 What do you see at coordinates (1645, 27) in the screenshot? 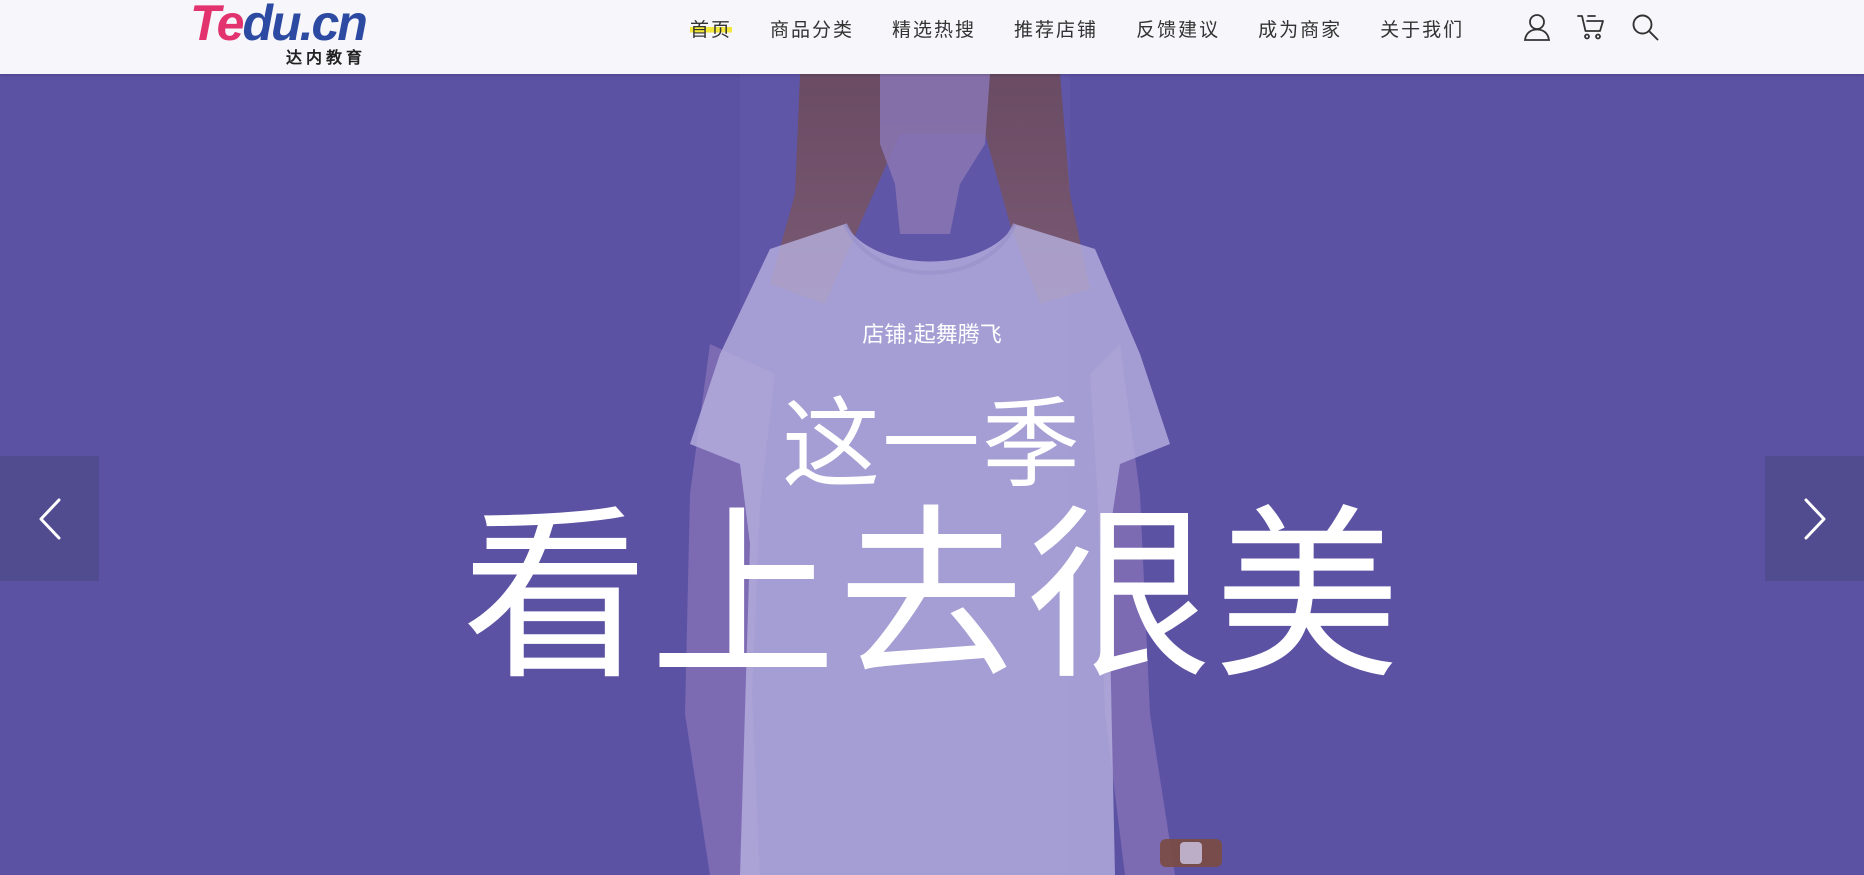
I see `search-icon` at bounding box center [1645, 27].